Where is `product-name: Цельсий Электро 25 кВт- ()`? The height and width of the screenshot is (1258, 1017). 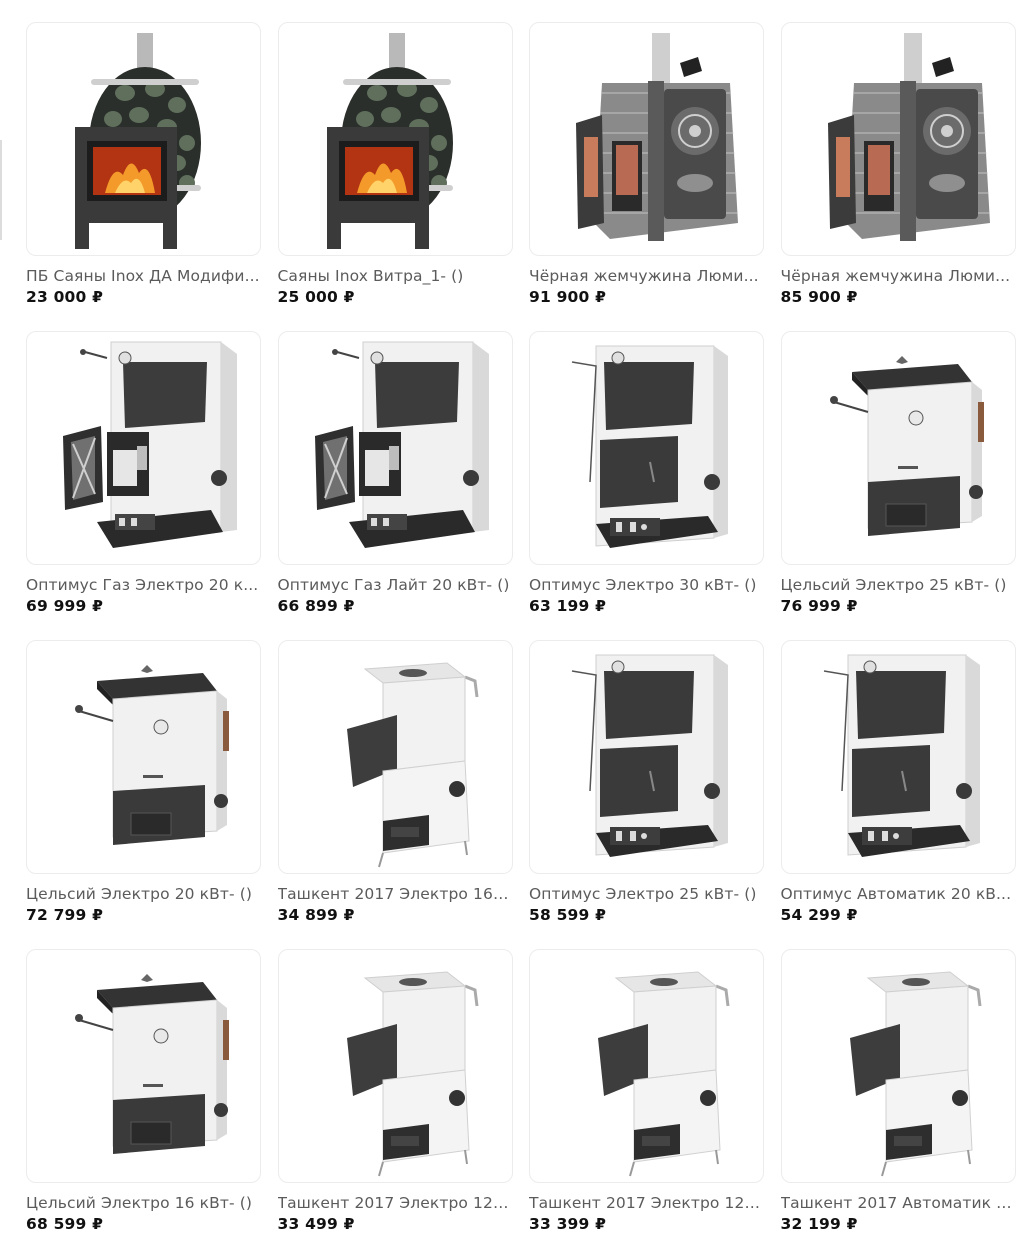
product-name: Цельсий Электро 25 кВт- () is located at coordinates (898, 585).